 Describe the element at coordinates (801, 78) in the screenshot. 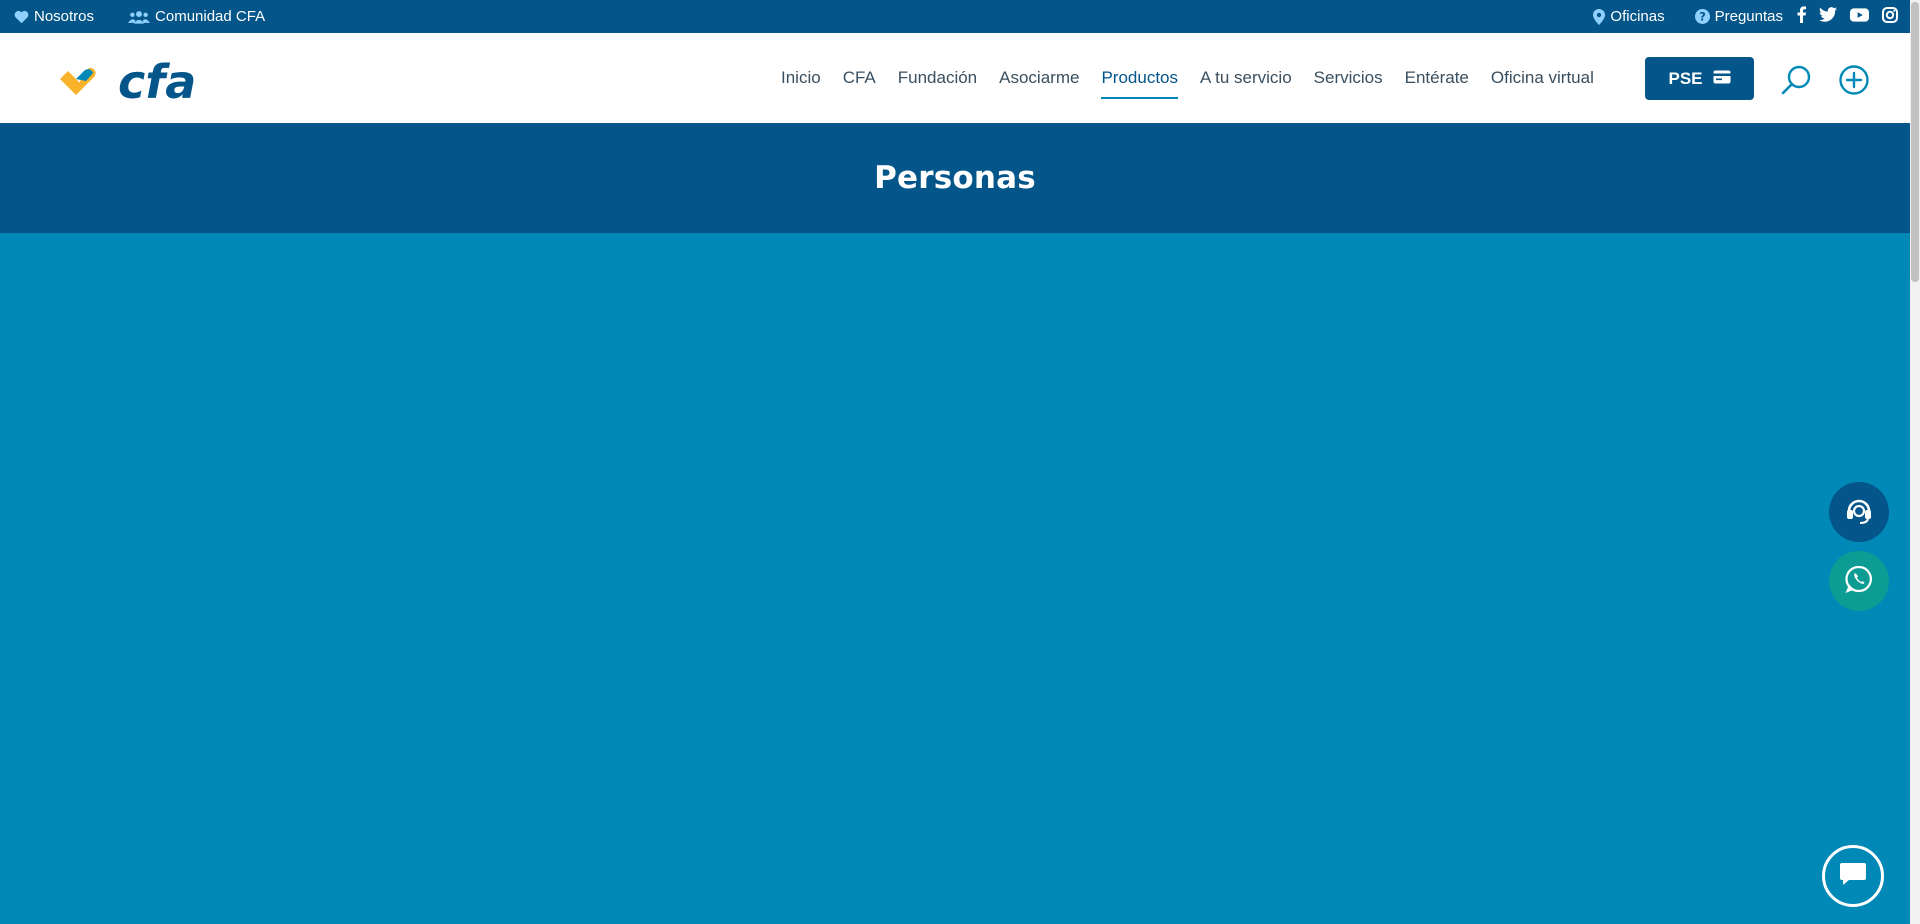

I see `nav-item-inicio: Inicio` at that location.